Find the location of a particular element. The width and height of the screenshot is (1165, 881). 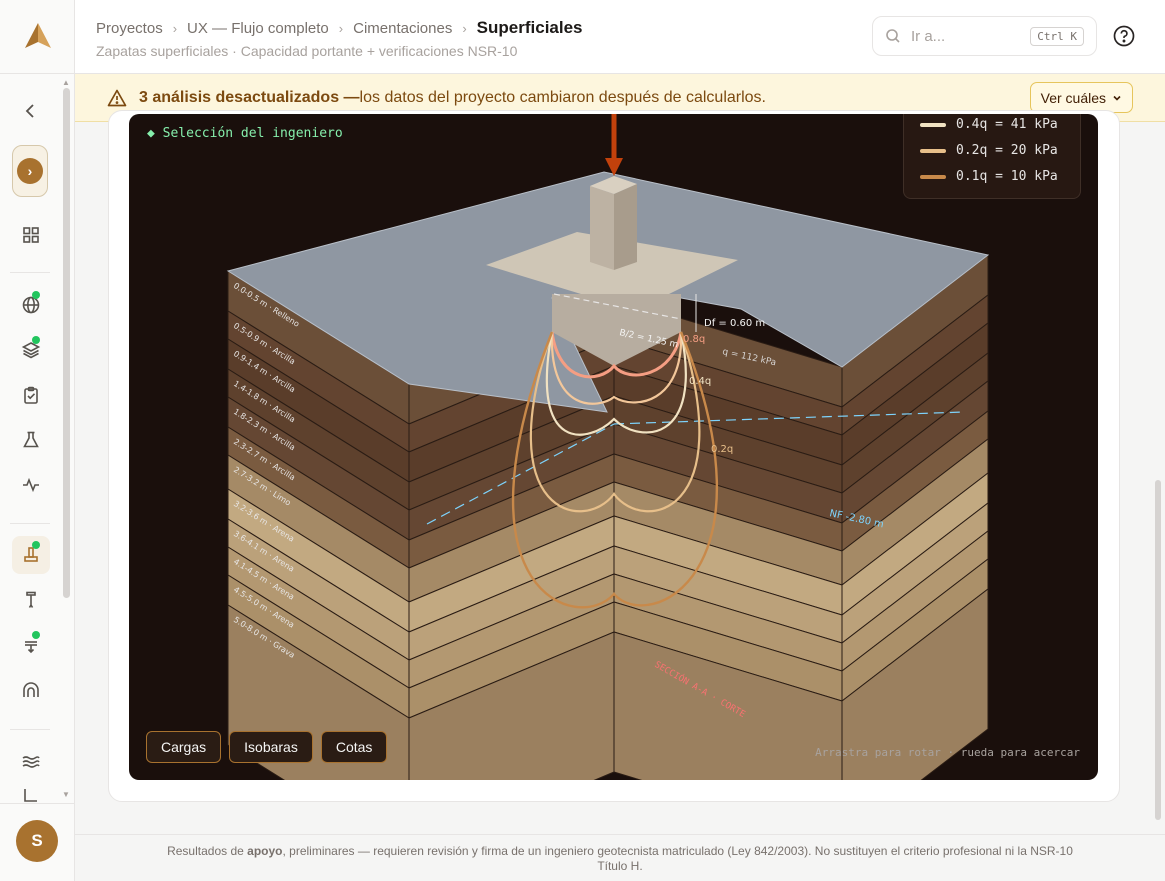

iso-02-label: 0.2q is located at coordinates (722, 449).